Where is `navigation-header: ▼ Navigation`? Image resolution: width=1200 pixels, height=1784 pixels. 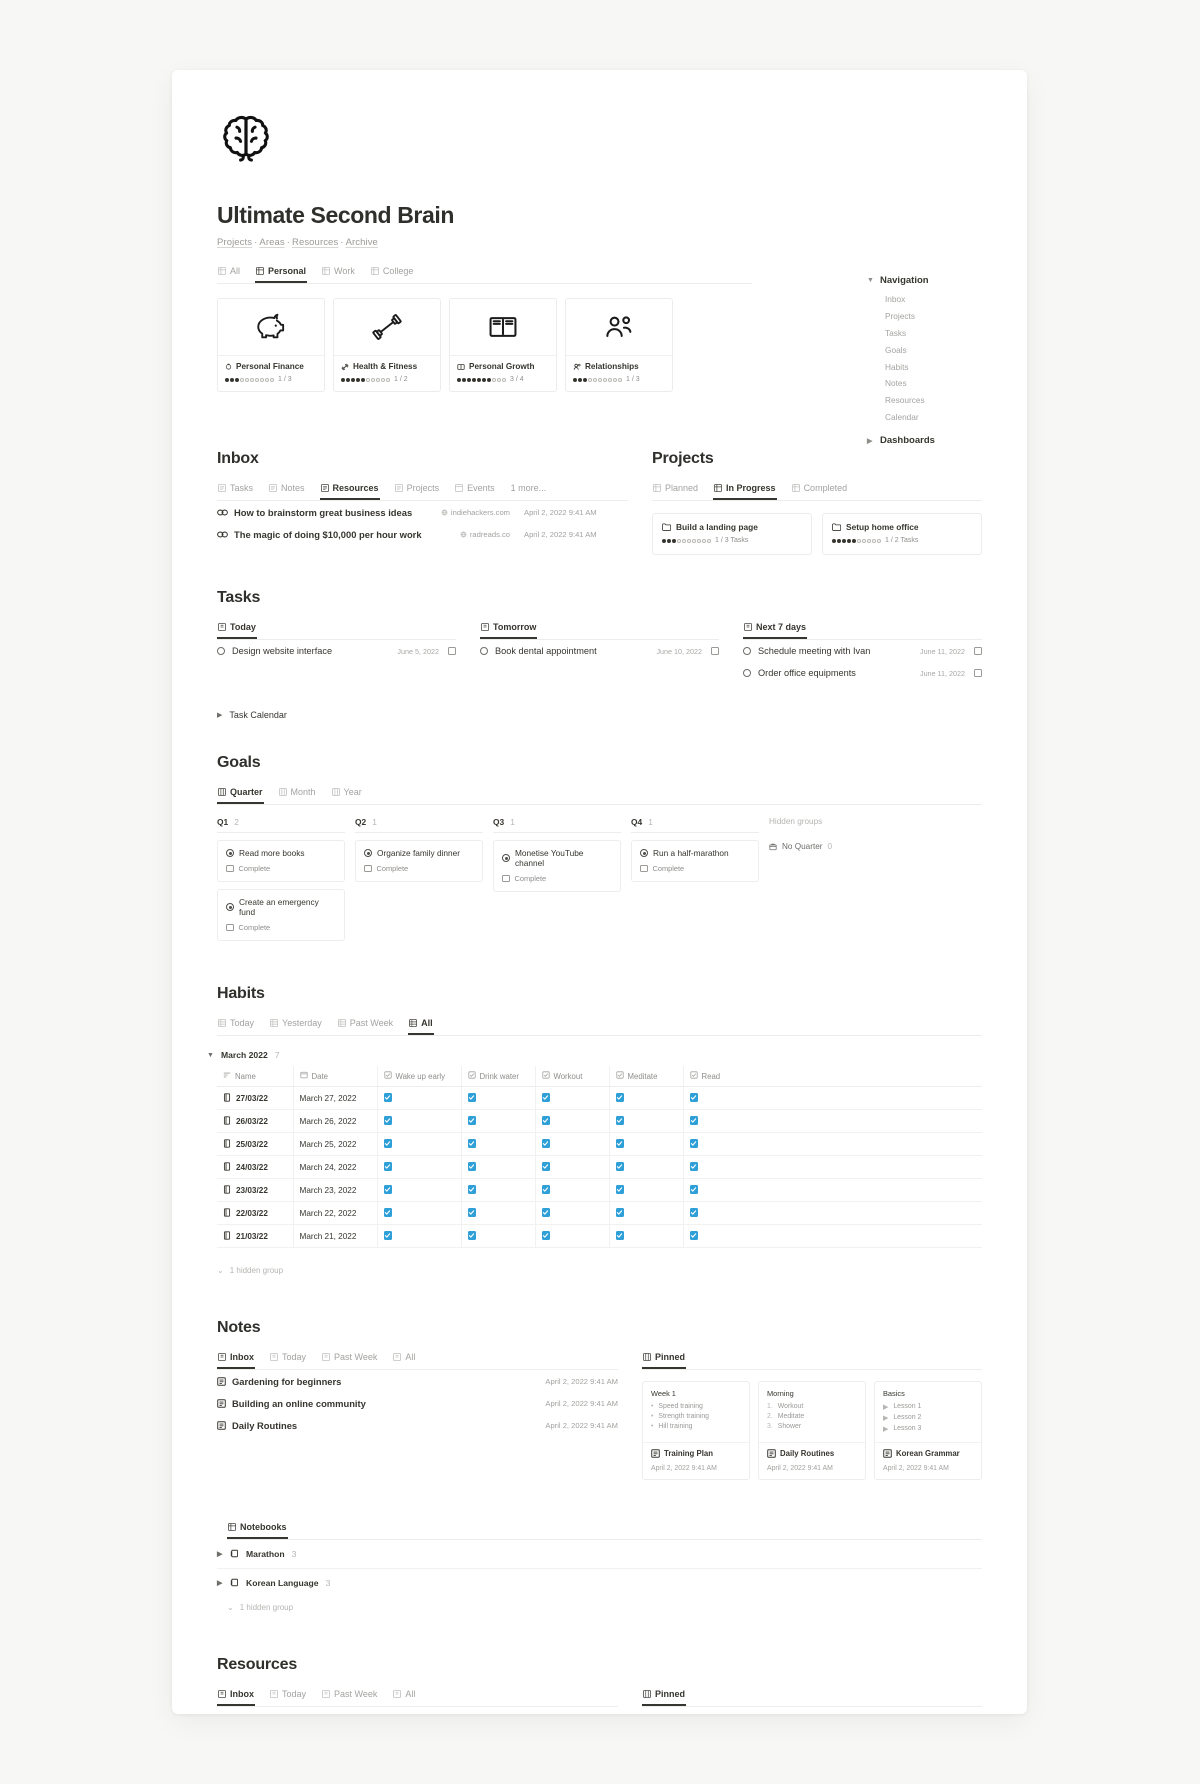 navigation-header: ▼ Navigation is located at coordinates (932, 280).